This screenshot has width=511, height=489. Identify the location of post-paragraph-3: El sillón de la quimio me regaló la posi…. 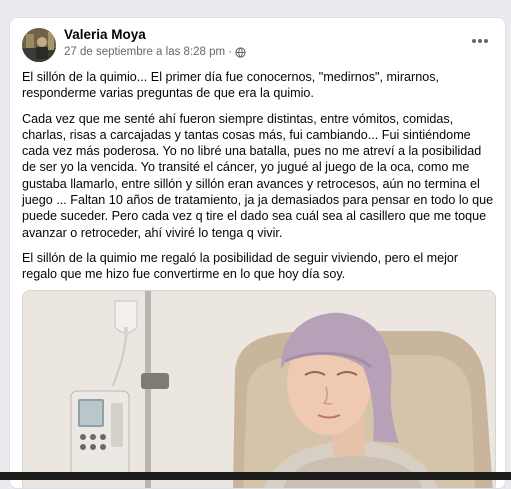
(240, 266).